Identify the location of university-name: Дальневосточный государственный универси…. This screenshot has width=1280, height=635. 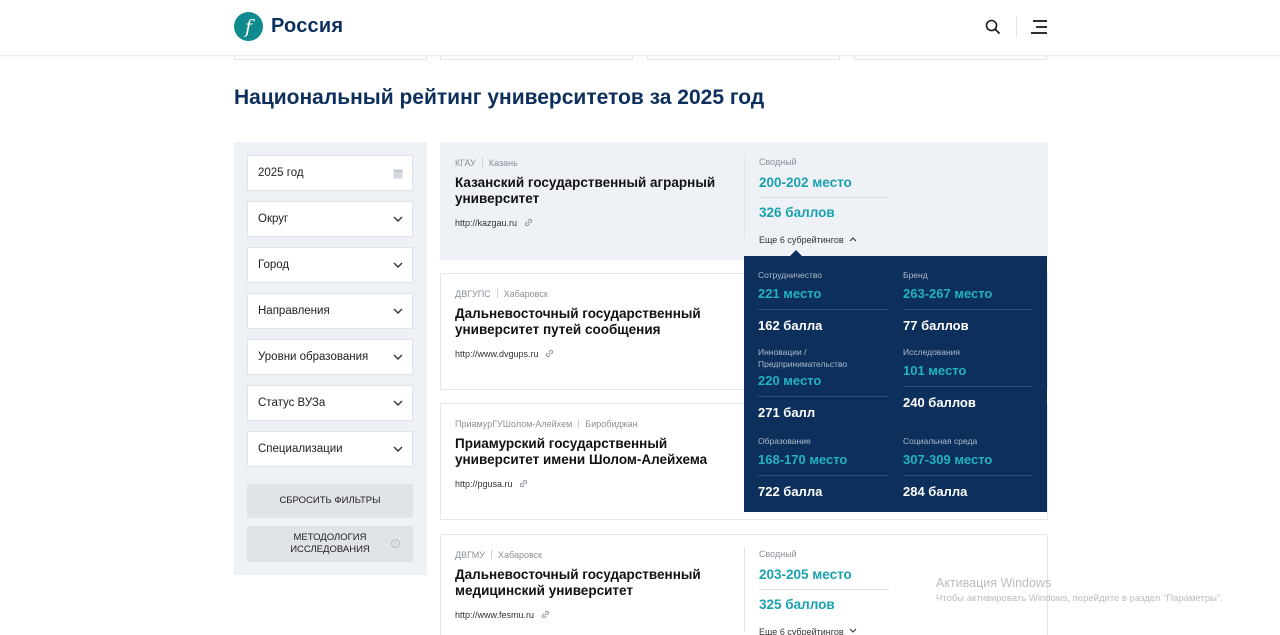
(600, 322).